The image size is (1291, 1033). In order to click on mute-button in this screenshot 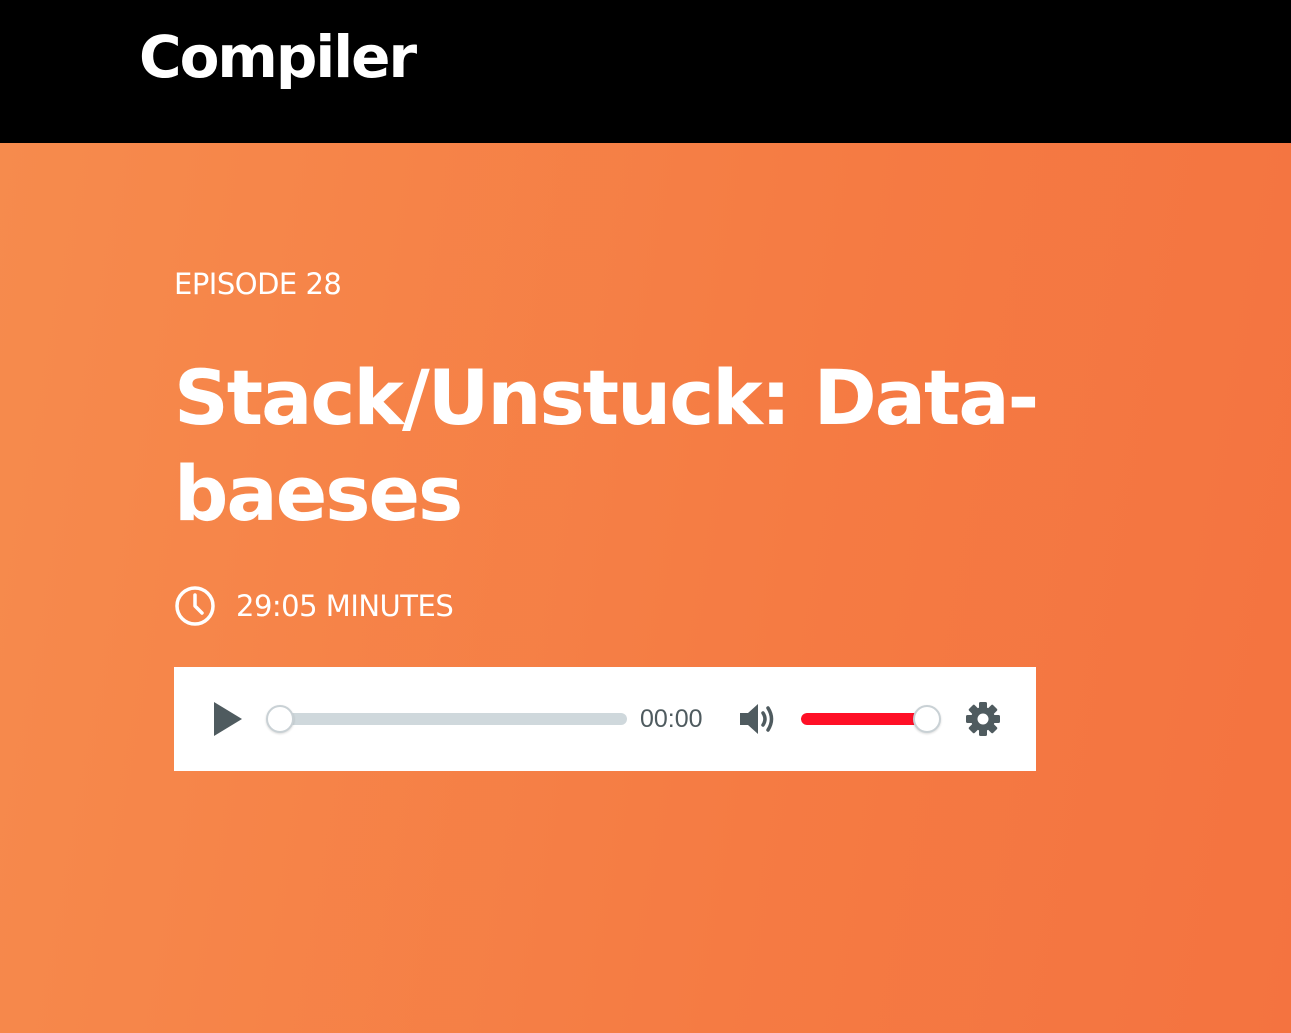, I will do `click(758, 719)`.